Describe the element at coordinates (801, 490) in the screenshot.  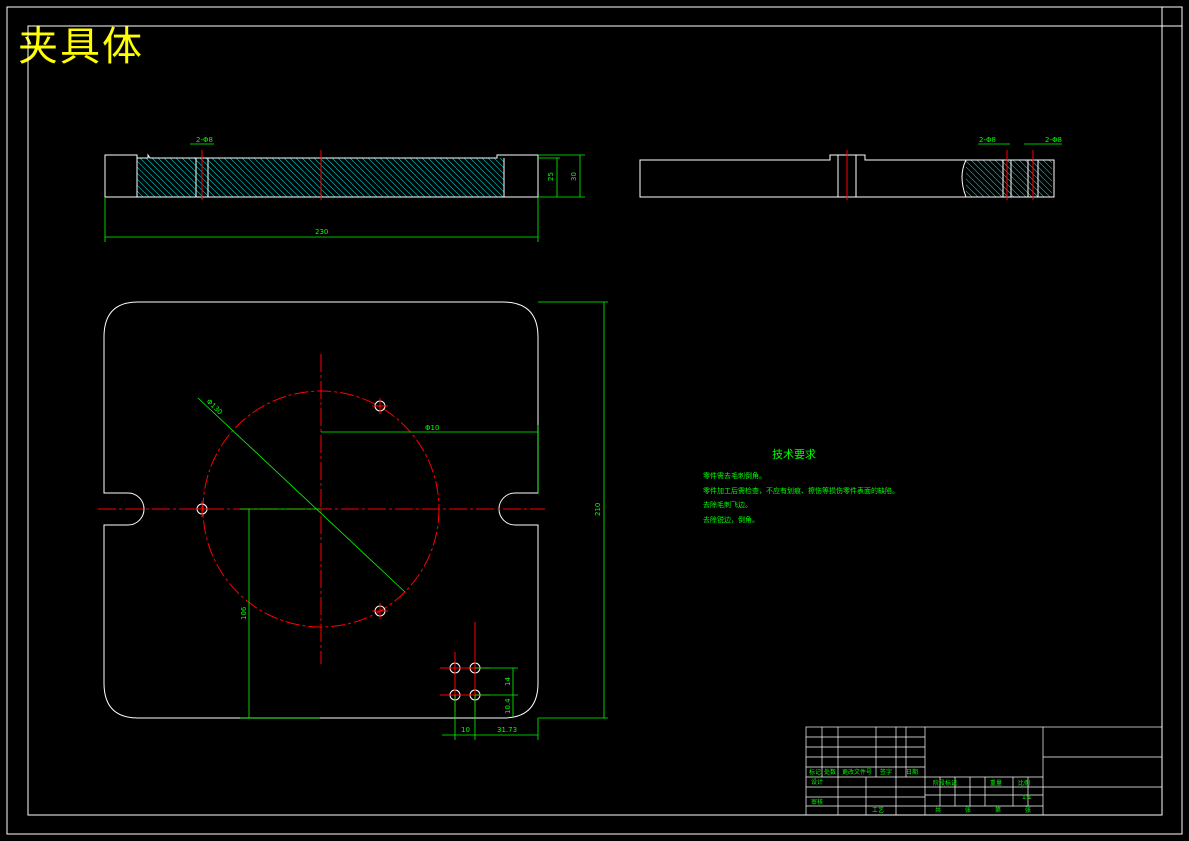
I see `tech-note-line: 零件加工后需检查，不应有划痕、擦伤等损伤零件表面的缺陷。` at that location.